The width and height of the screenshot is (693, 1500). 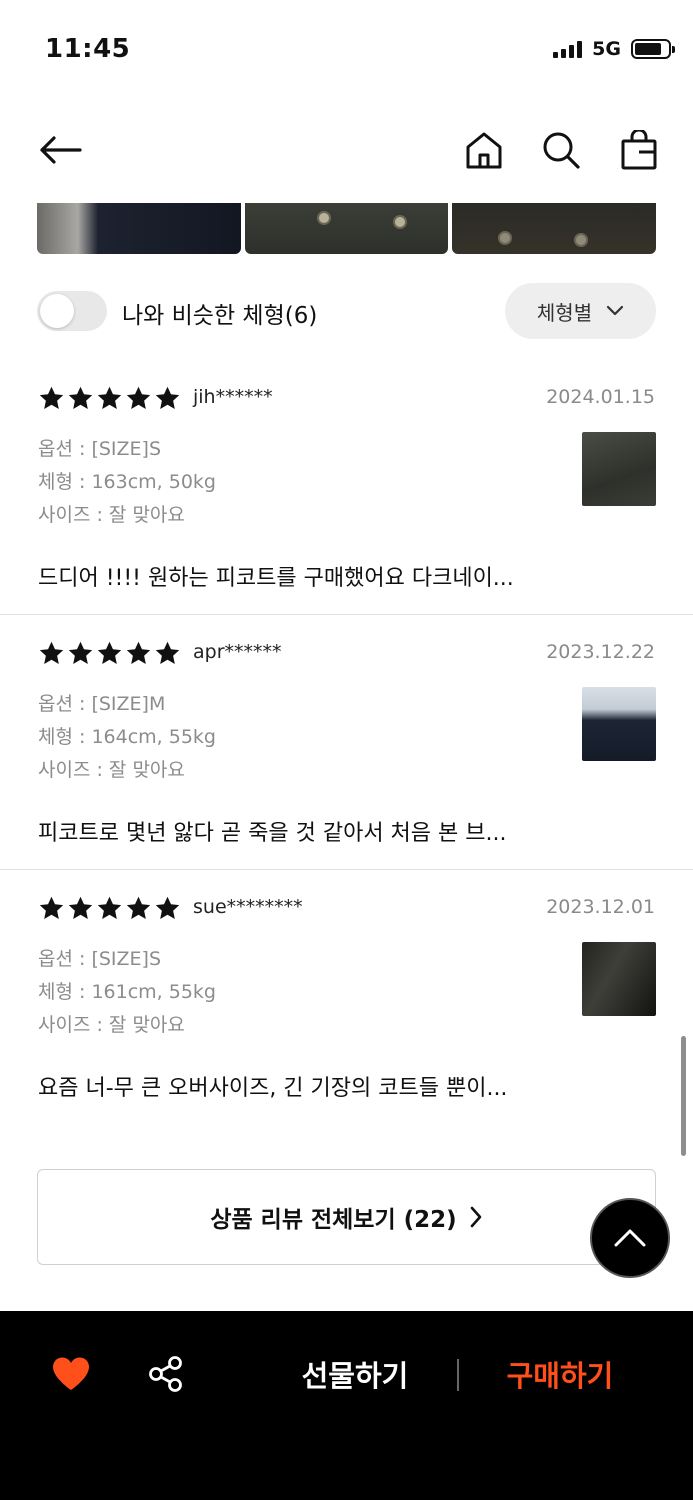 I want to click on network-label: 5G, so click(x=606, y=49).